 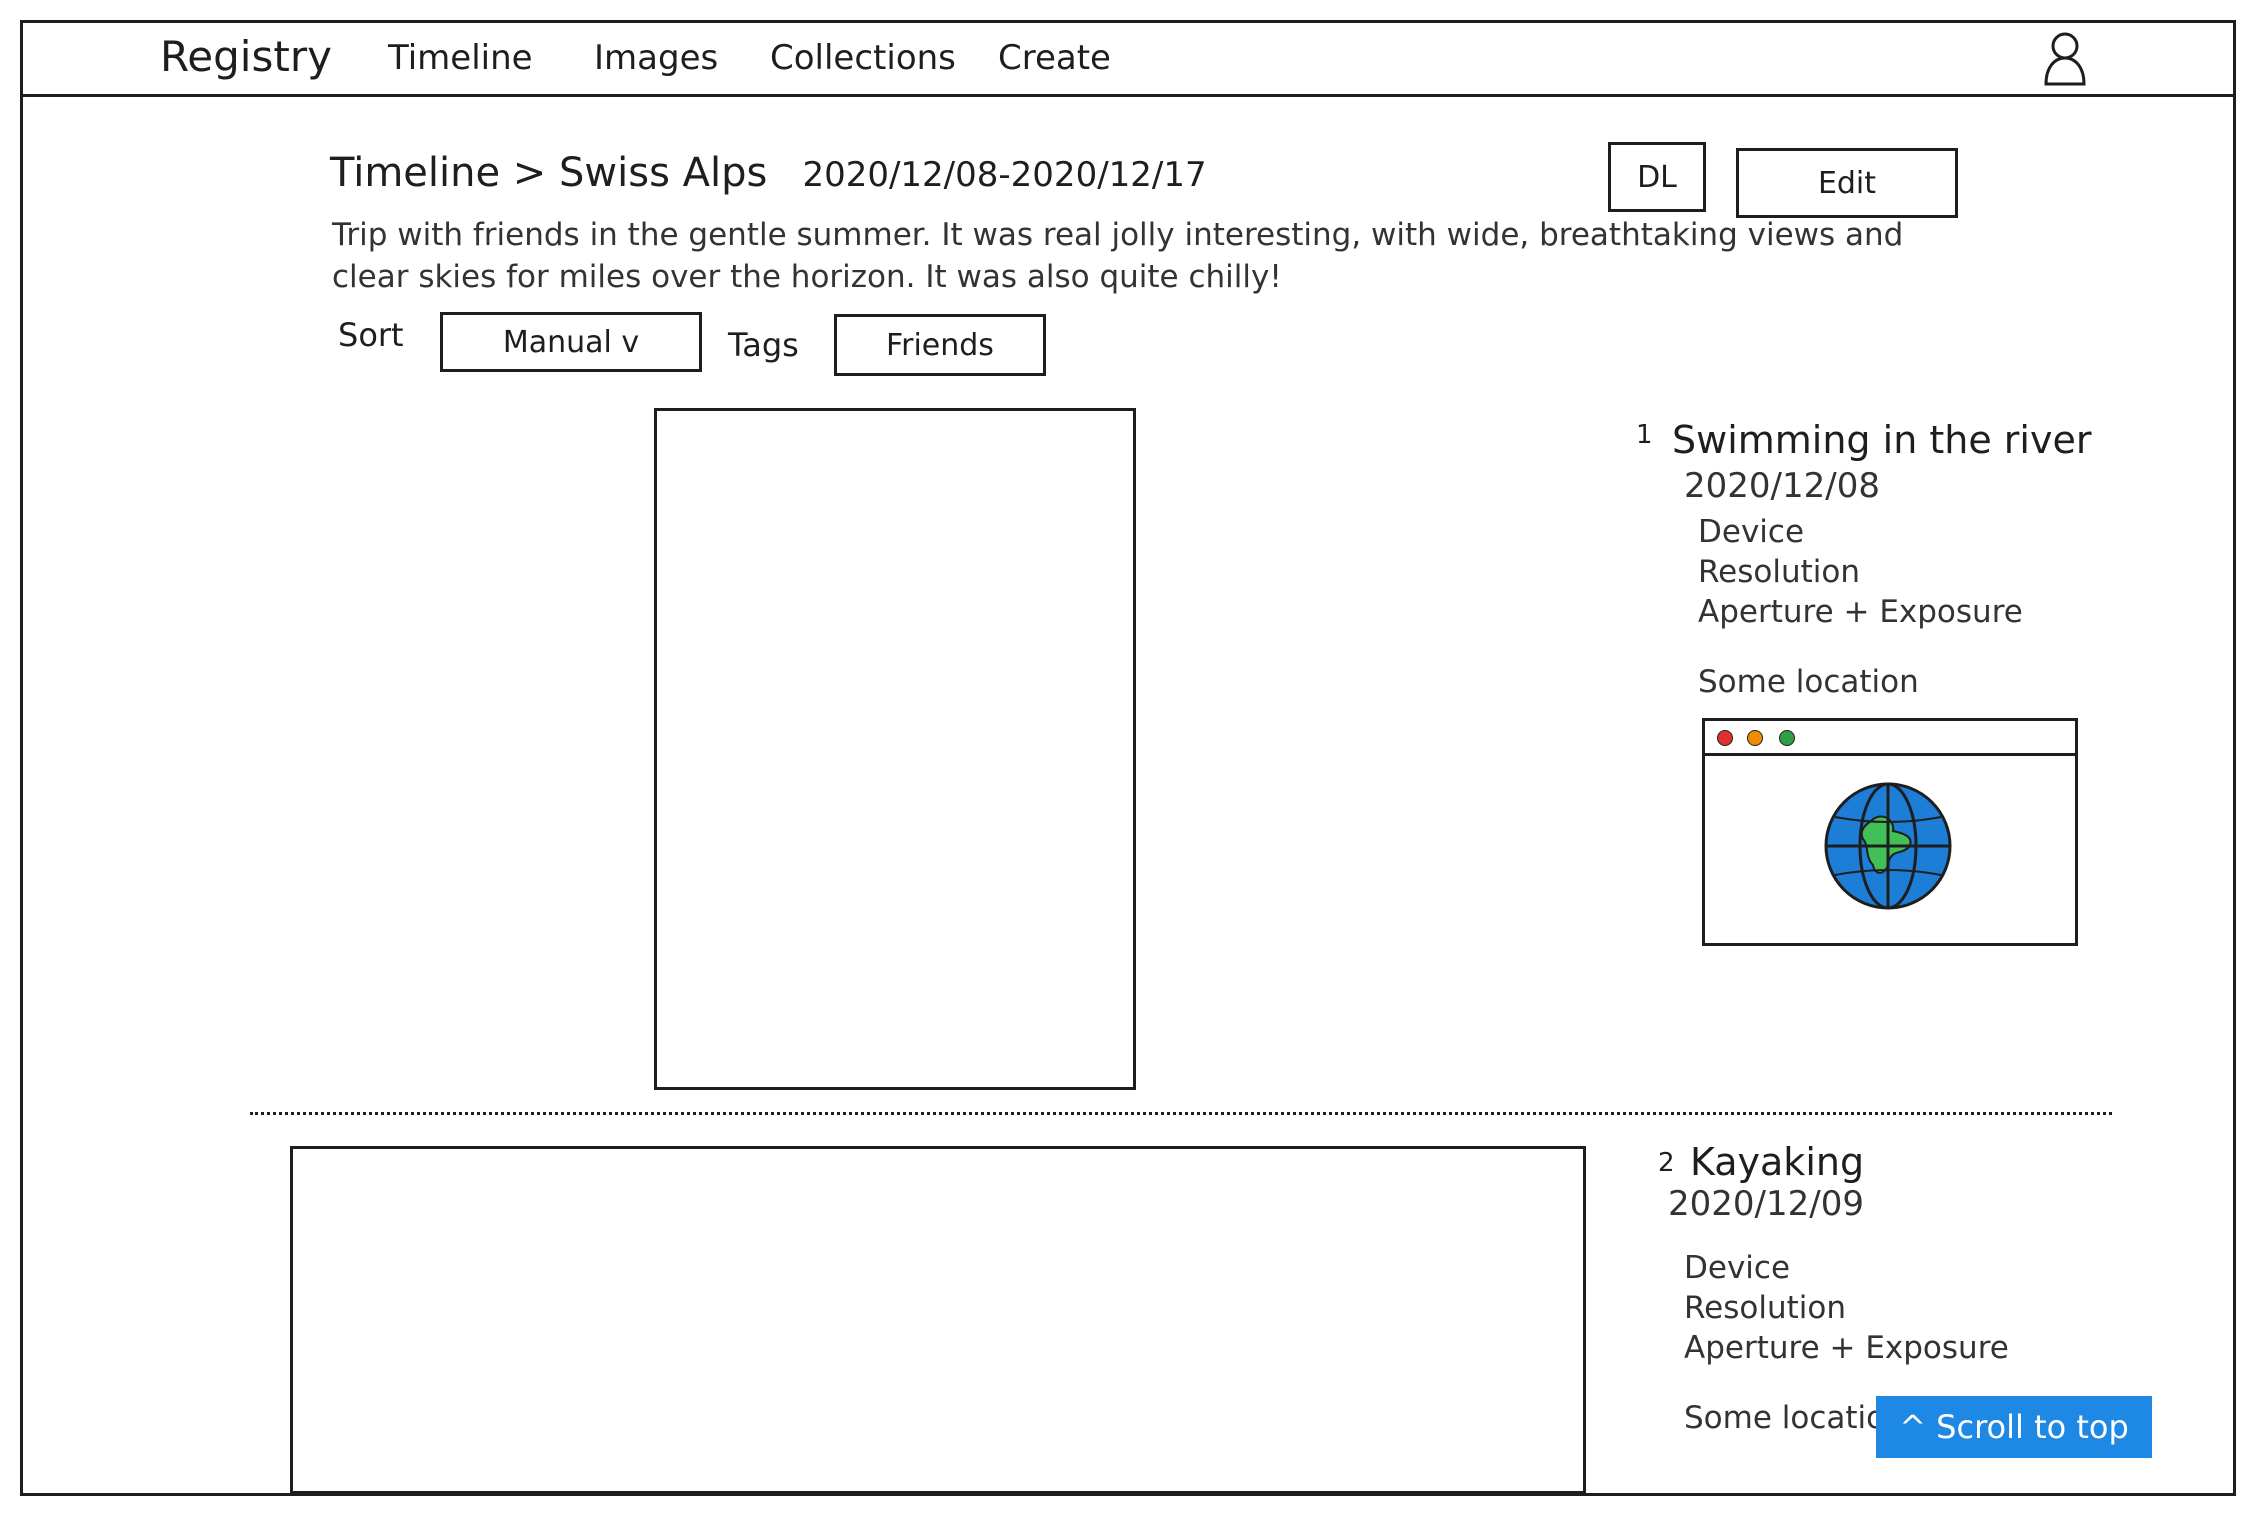 I want to click on nav-item-timeline: Timeline, so click(x=460, y=58).